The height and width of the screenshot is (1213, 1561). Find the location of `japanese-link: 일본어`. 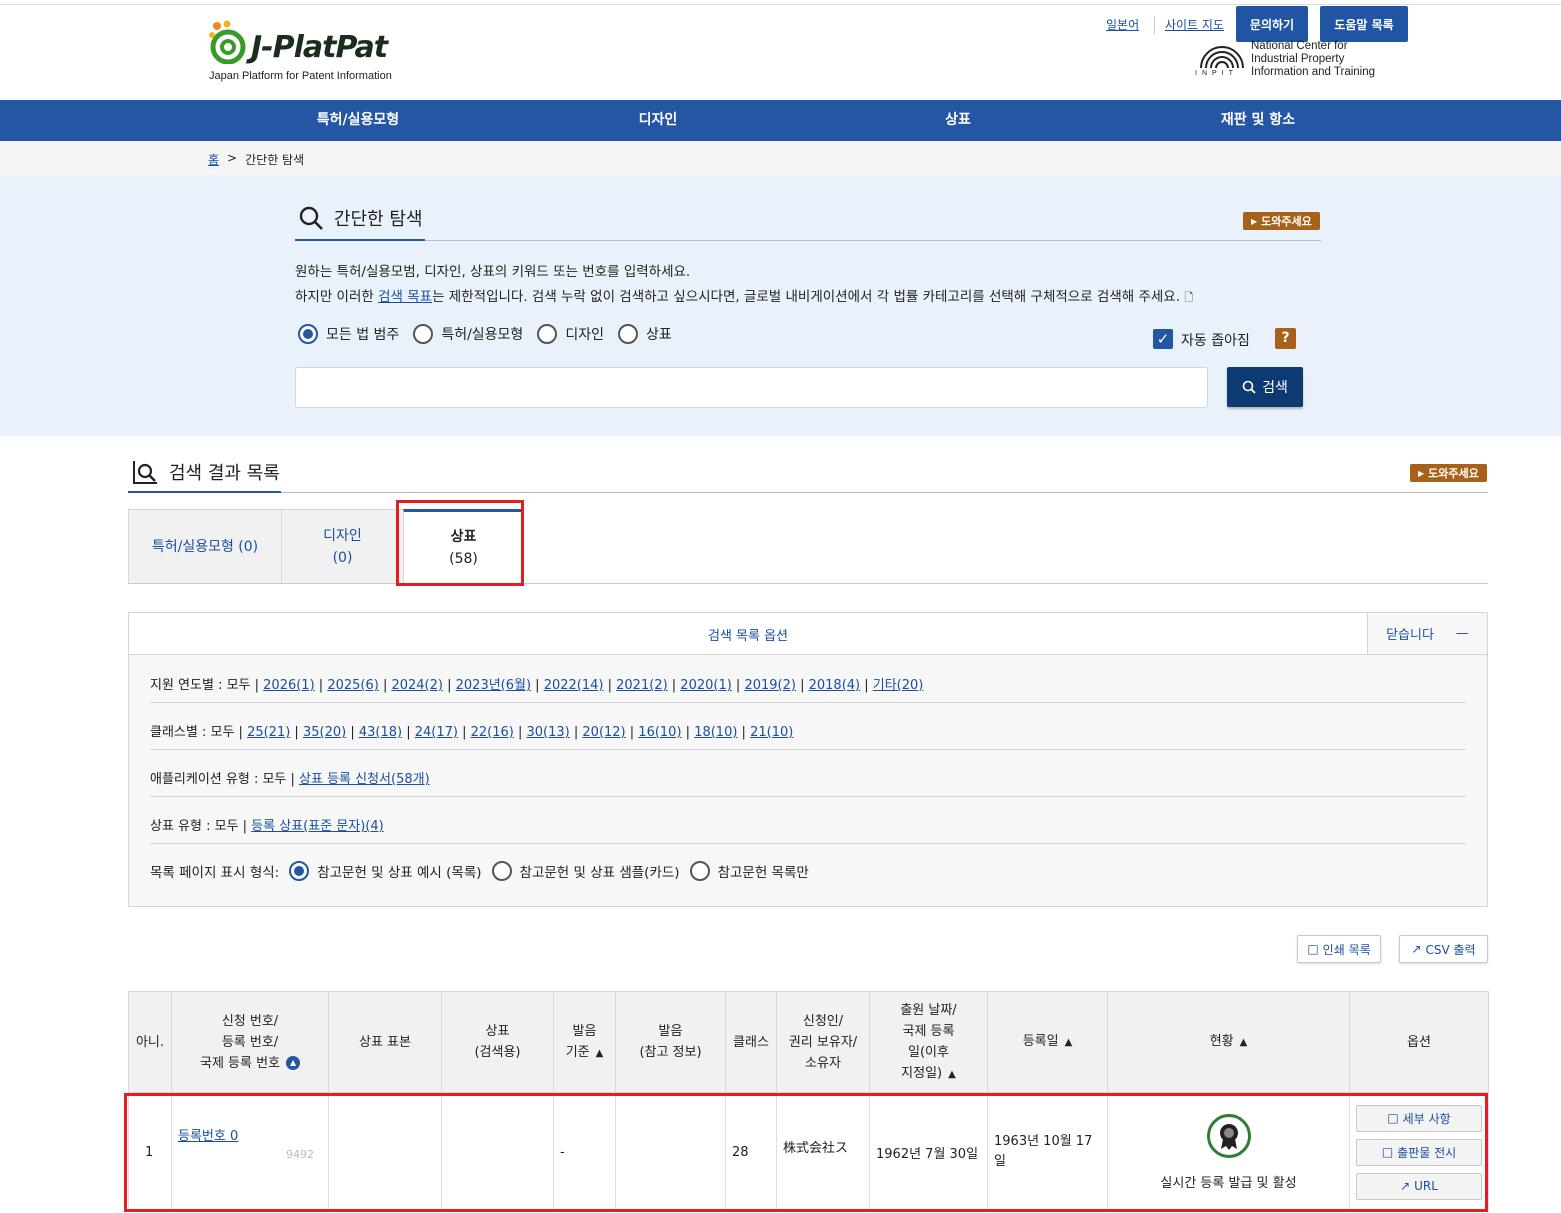

japanese-link: 일본어 is located at coordinates (1122, 25).